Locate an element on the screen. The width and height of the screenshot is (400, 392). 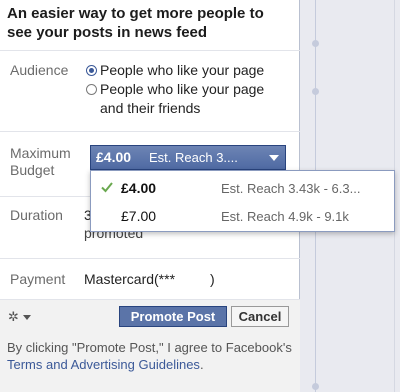
payment-label: Payment is located at coordinates (38, 279).